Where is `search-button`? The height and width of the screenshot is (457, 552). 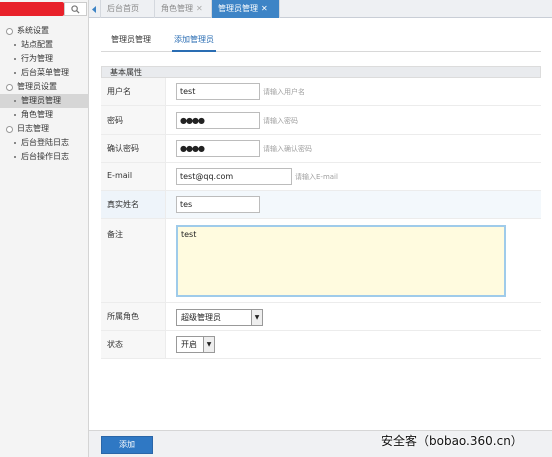
search-button is located at coordinates (75, 9).